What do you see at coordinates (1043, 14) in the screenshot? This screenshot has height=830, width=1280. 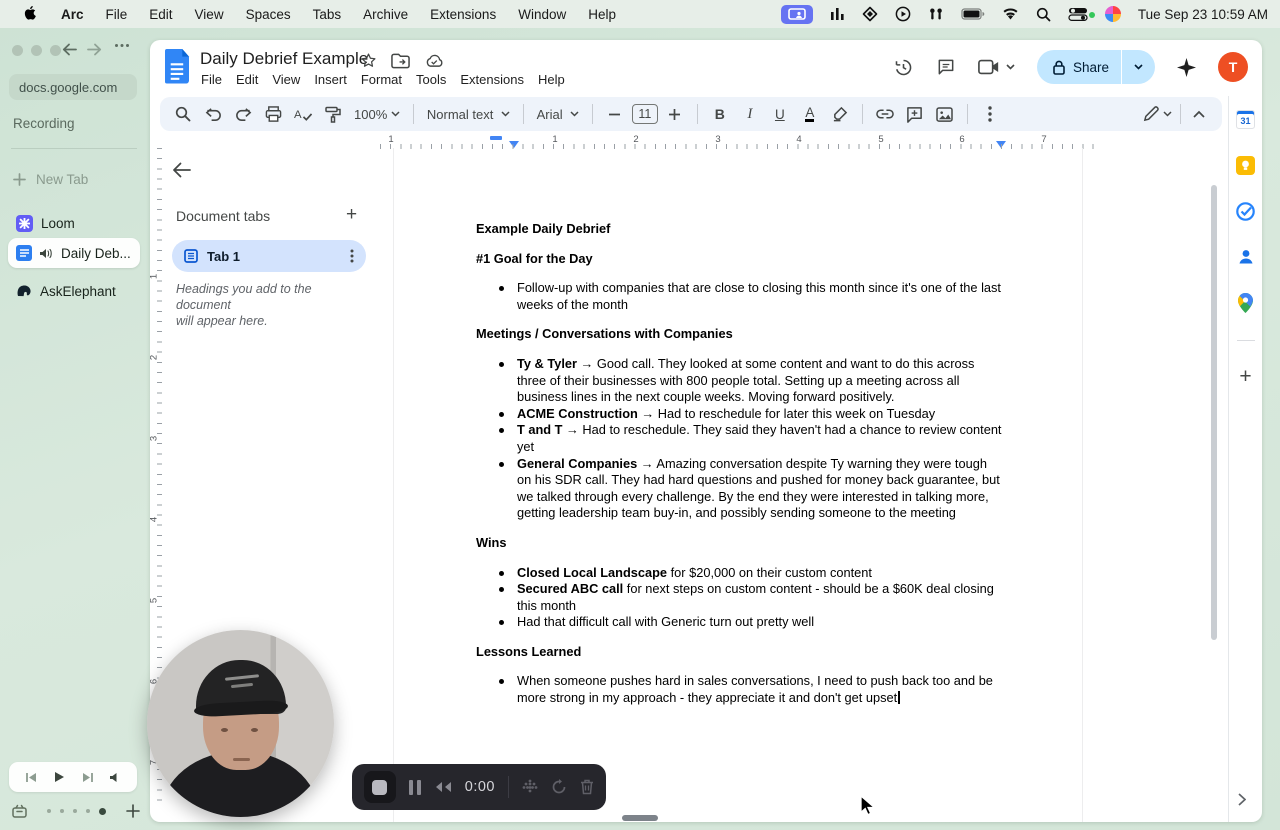 I see `spotlight-search-icon` at bounding box center [1043, 14].